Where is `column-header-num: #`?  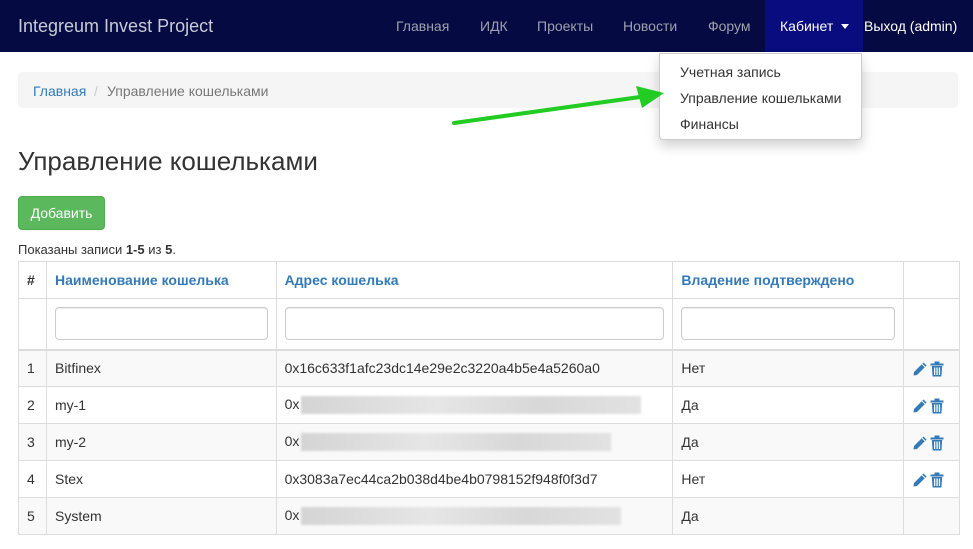 column-header-num: # is located at coordinates (32, 280).